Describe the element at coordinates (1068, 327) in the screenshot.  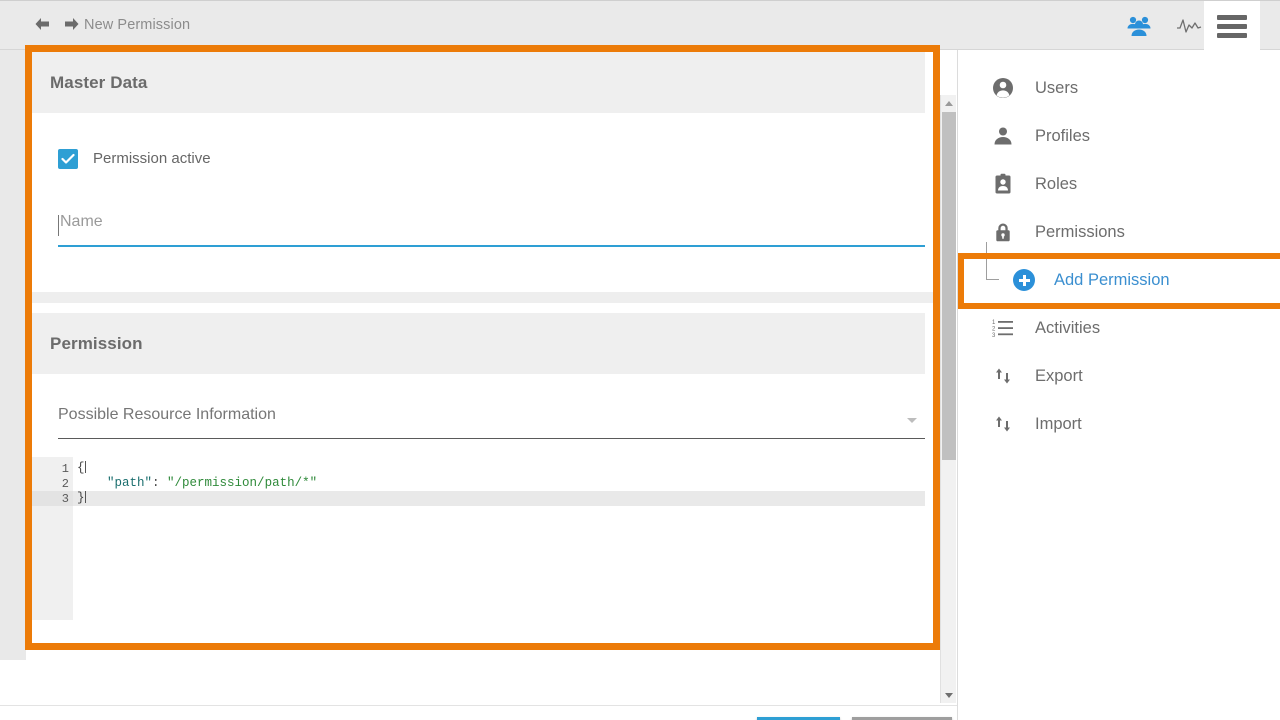
I see `sidebar-item-label: Activities` at that location.